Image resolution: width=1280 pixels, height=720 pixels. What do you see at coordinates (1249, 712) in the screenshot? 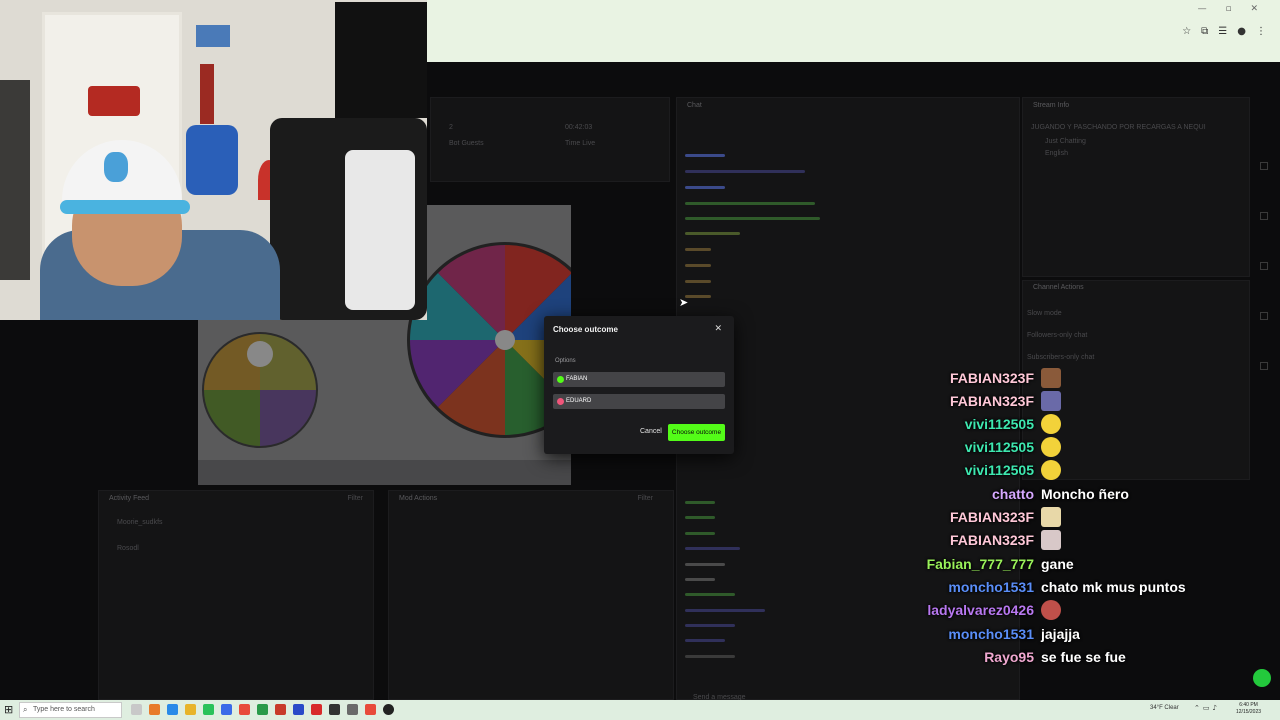
I see `clock-date: 12/15/2023` at bounding box center [1249, 712].